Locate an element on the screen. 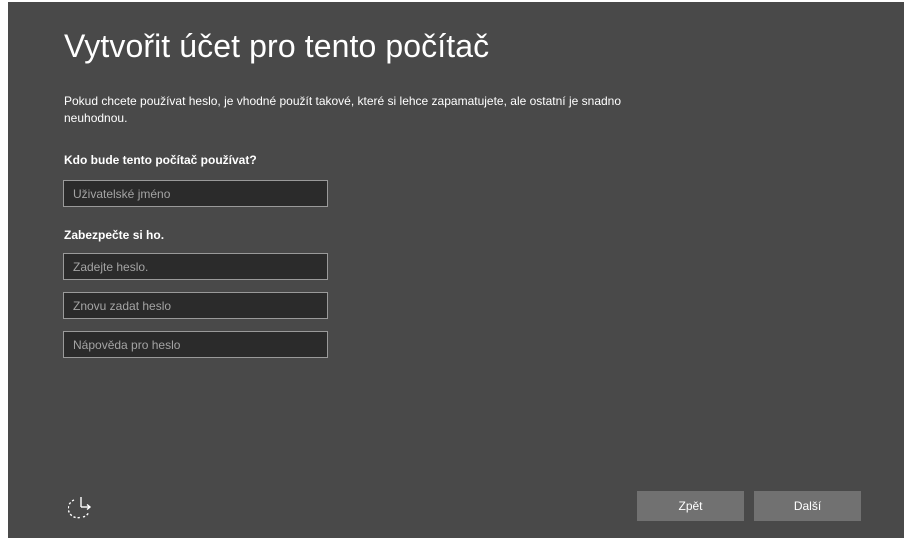 The width and height of the screenshot is (910, 542). ease-of-access-icon is located at coordinates (80, 508).